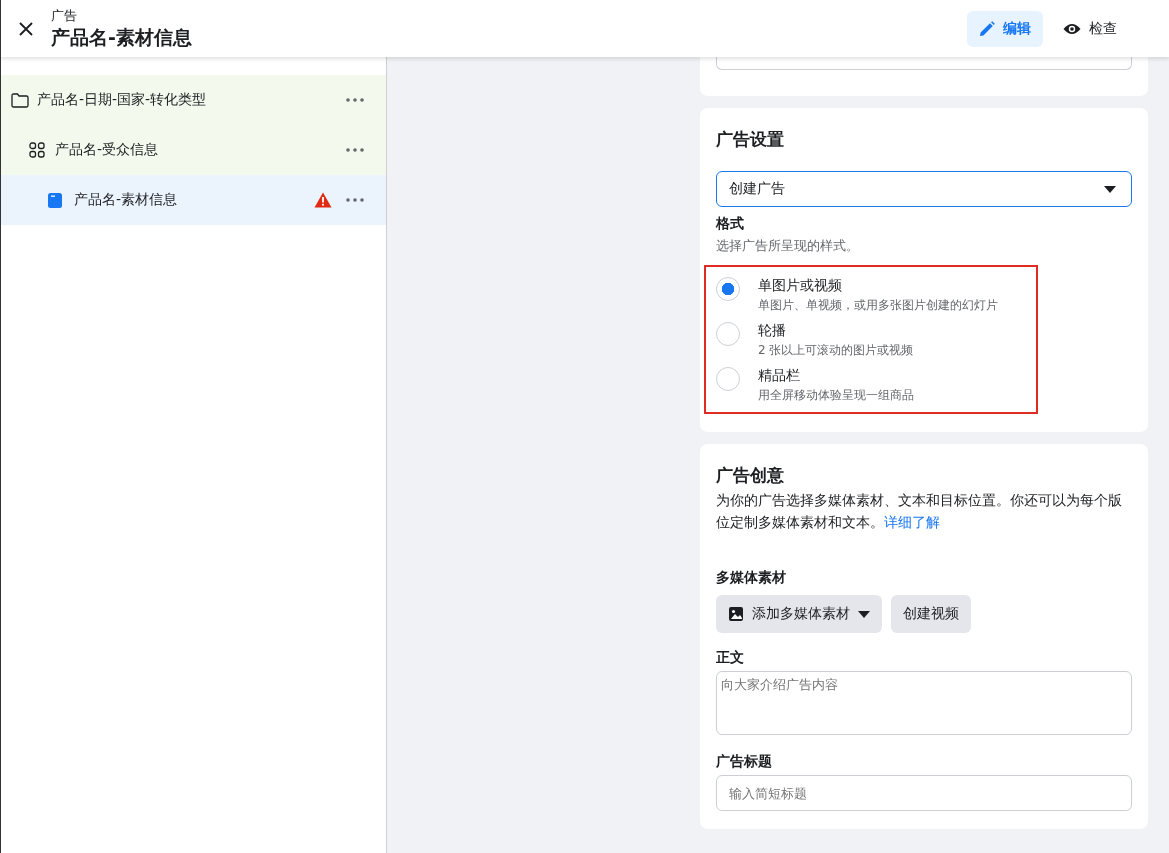  What do you see at coordinates (1005, 28) in the screenshot?
I see `edit-button: 编辑` at bounding box center [1005, 28].